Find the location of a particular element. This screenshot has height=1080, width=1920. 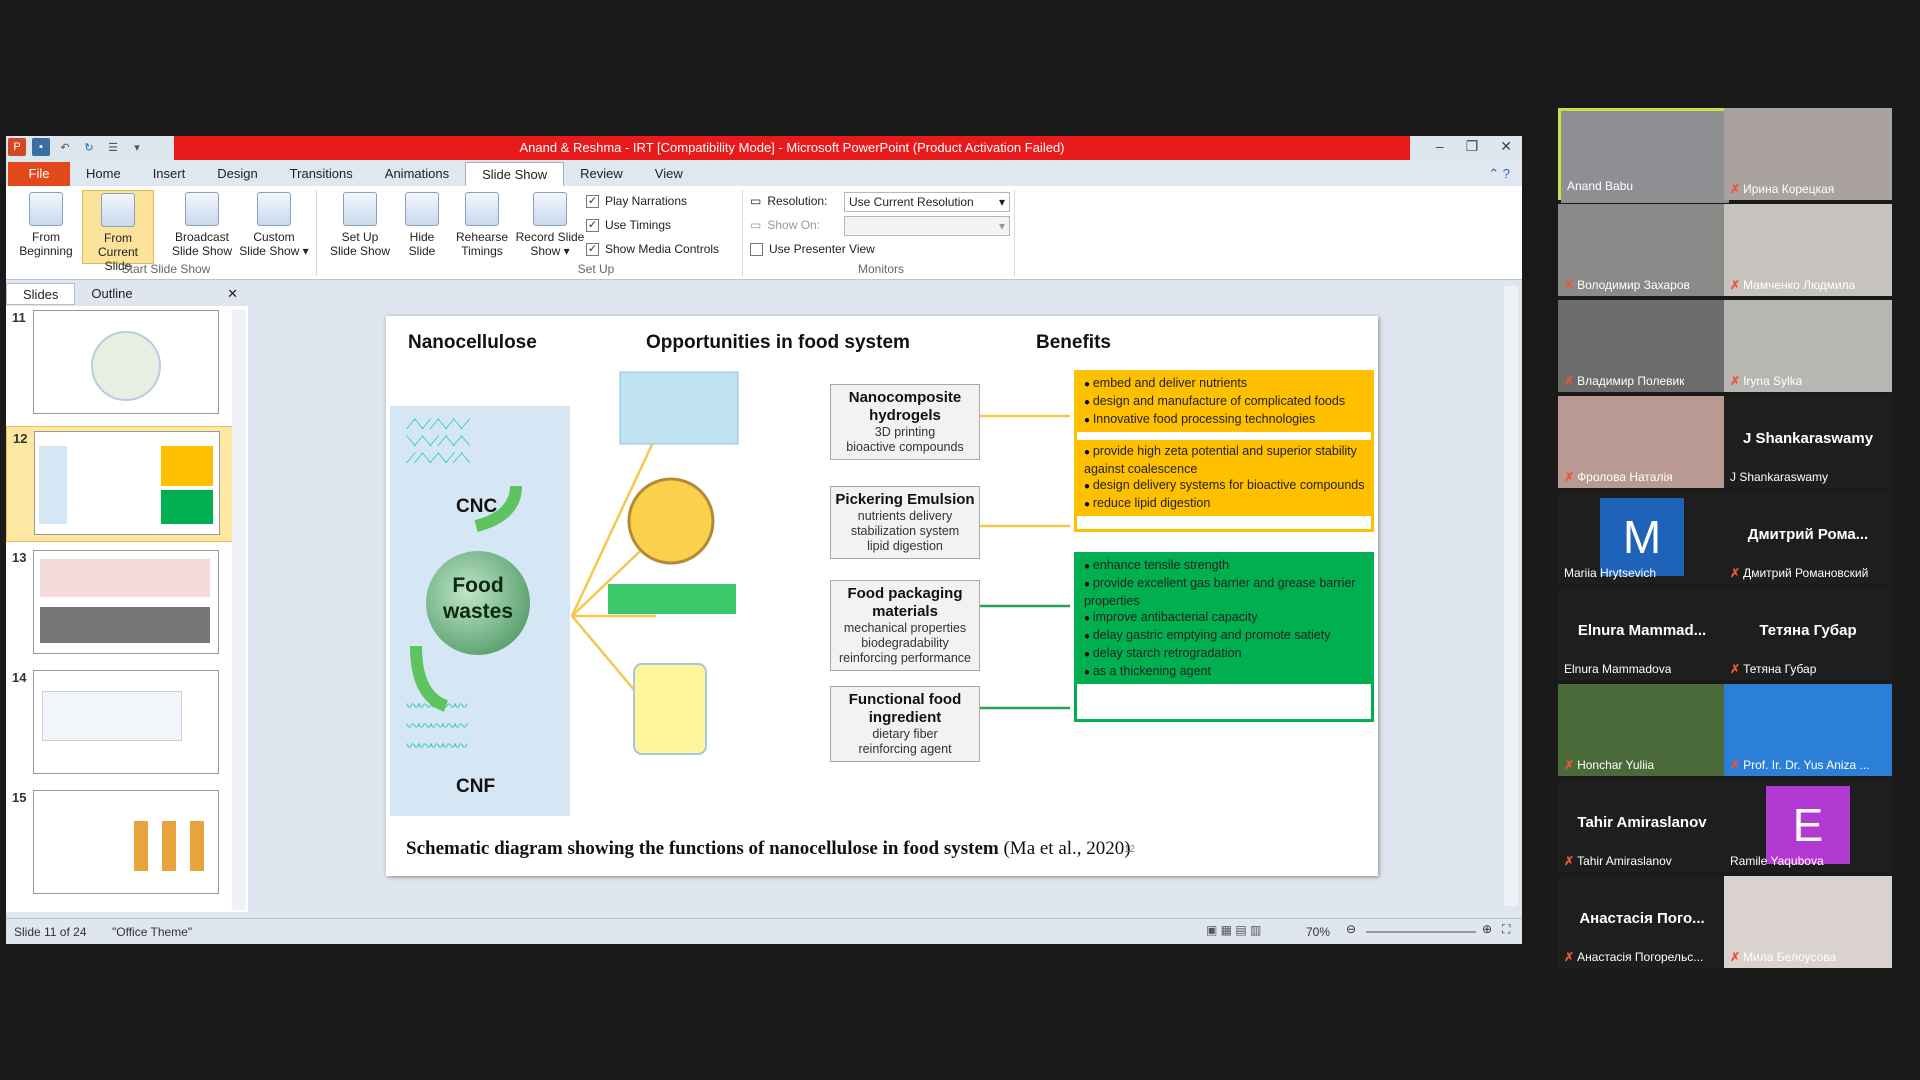

checkbox-label: Use Presenter View is located at coordinates (822, 249).